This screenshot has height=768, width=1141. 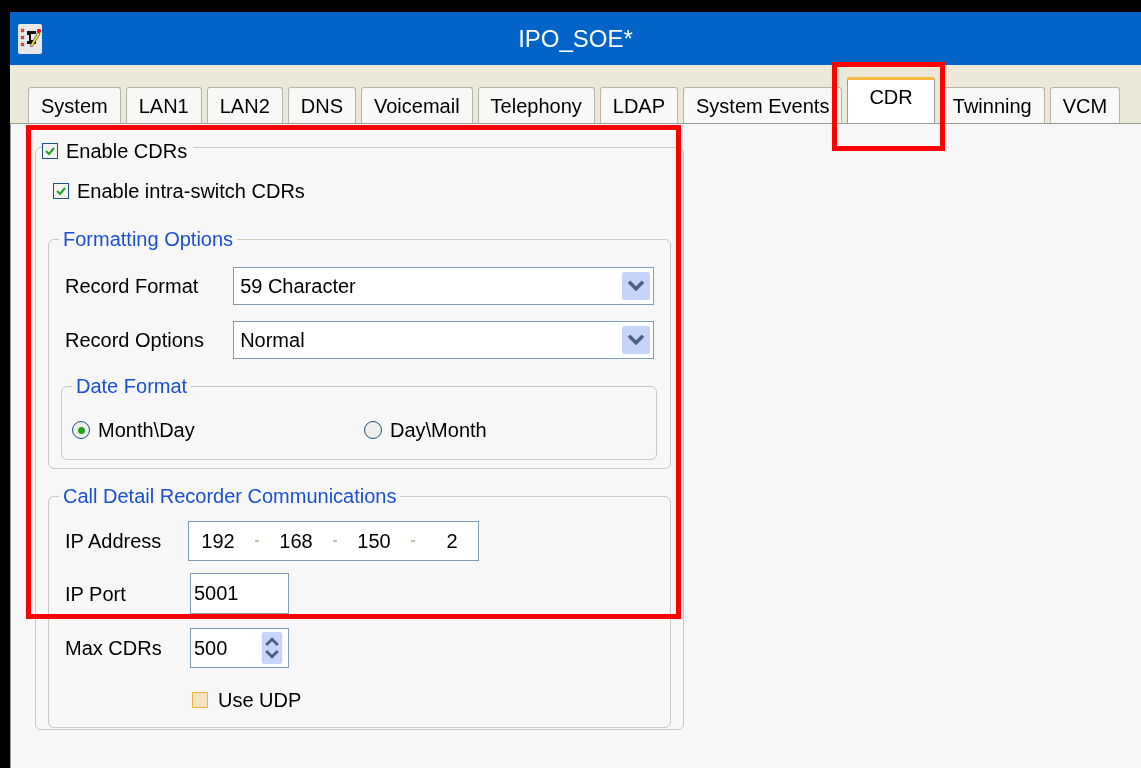 I want to click on input-field: 5001, so click(x=239, y=593).